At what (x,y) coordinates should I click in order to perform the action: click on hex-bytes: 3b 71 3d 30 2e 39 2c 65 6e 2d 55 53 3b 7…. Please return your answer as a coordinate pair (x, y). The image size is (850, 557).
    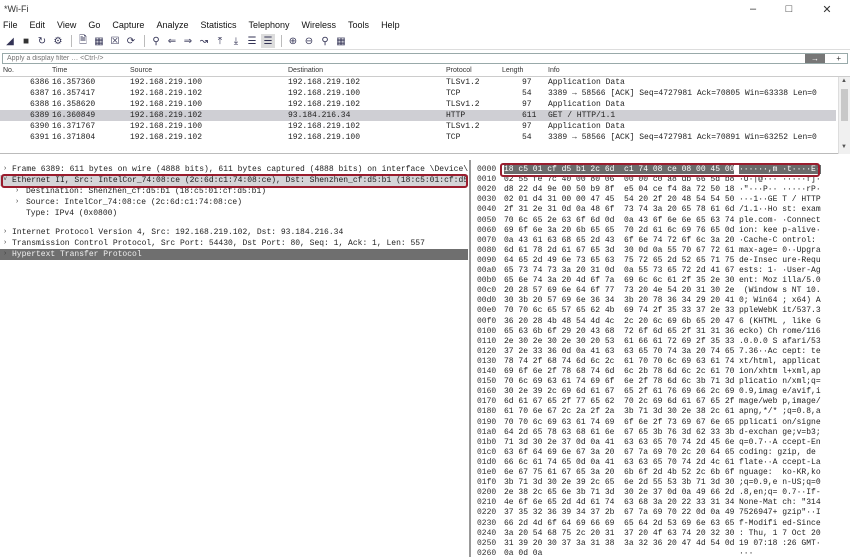
    Looking at the image, I should click on (619, 482).